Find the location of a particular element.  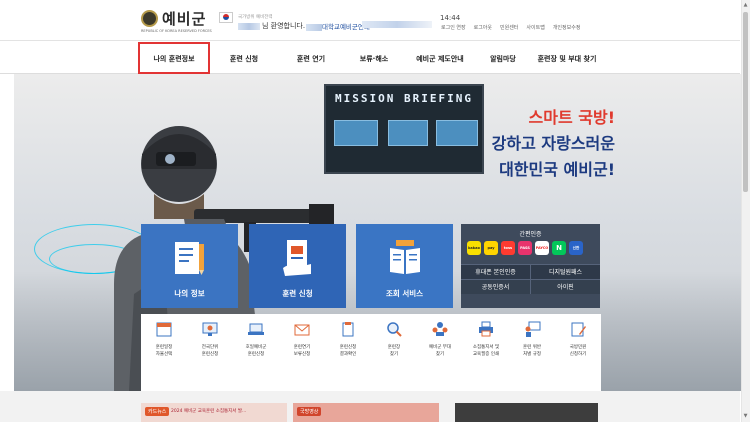

group-icon is located at coordinates (440, 329).